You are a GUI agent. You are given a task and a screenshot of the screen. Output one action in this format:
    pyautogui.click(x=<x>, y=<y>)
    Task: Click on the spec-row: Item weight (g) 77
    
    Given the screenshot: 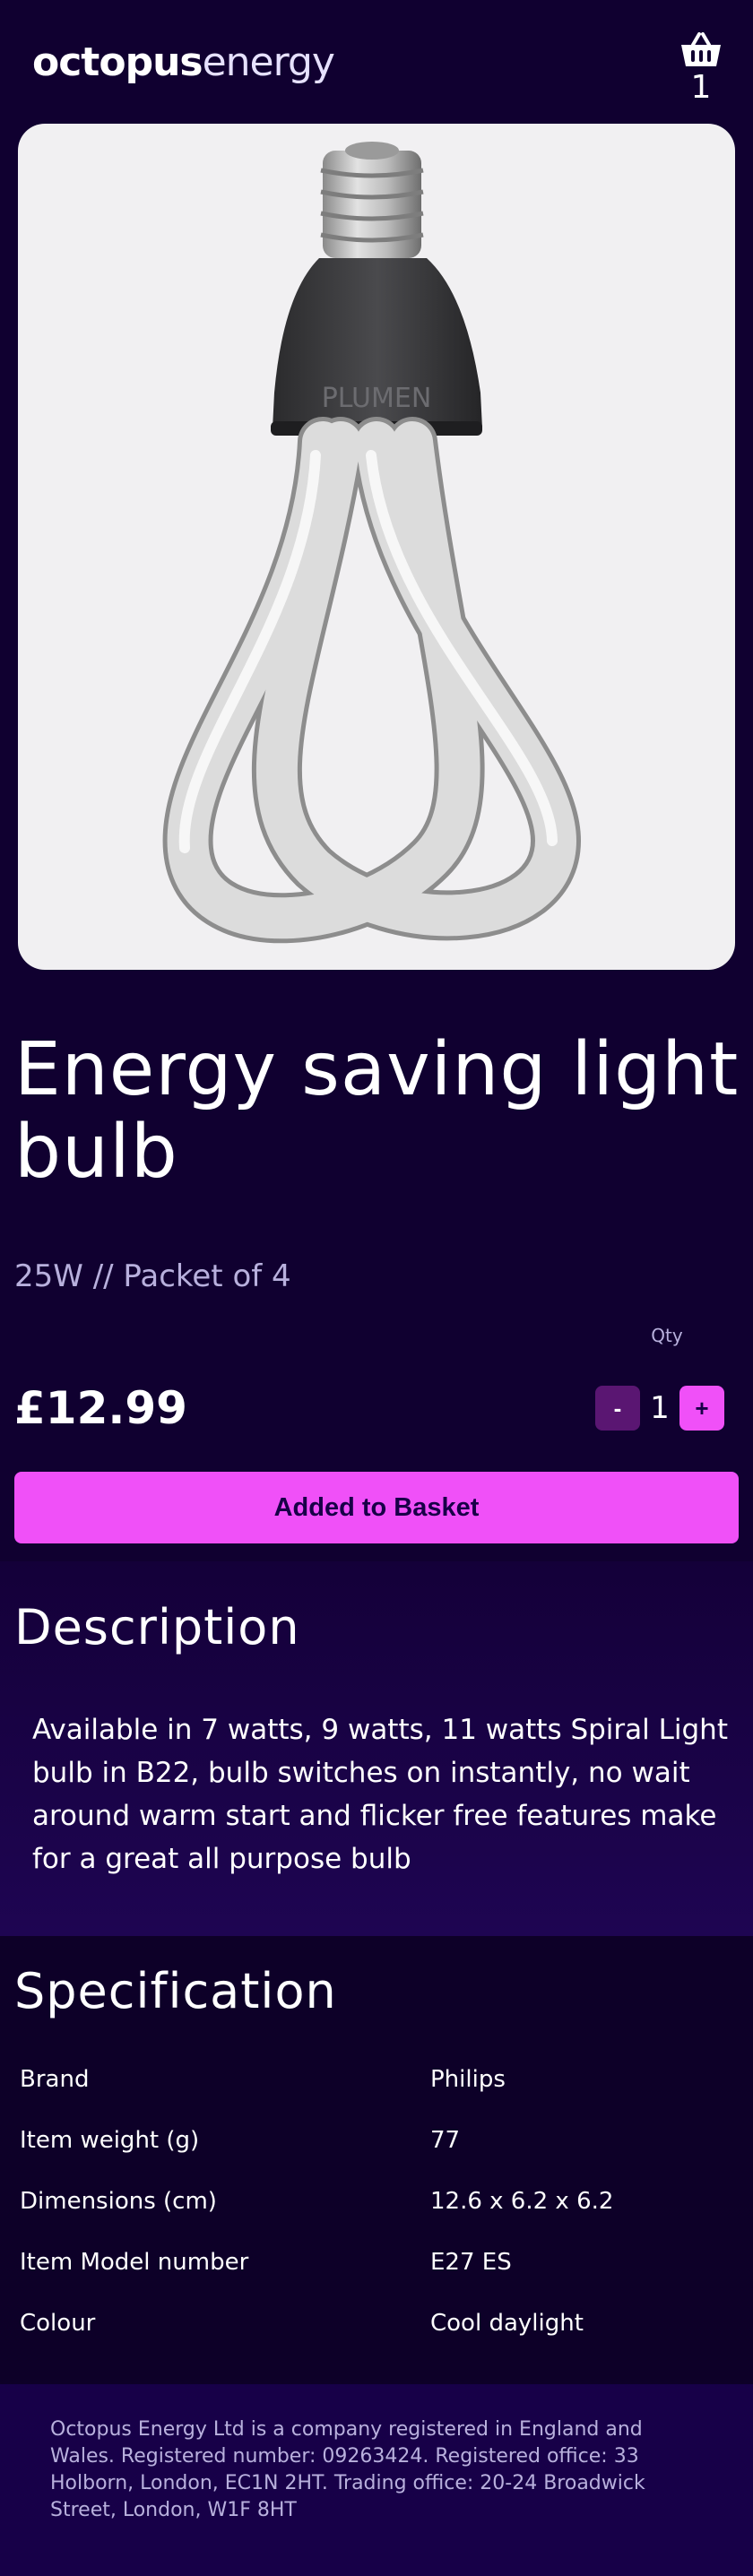 What is the action you would take?
    pyautogui.click(x=376, y=2140)
    